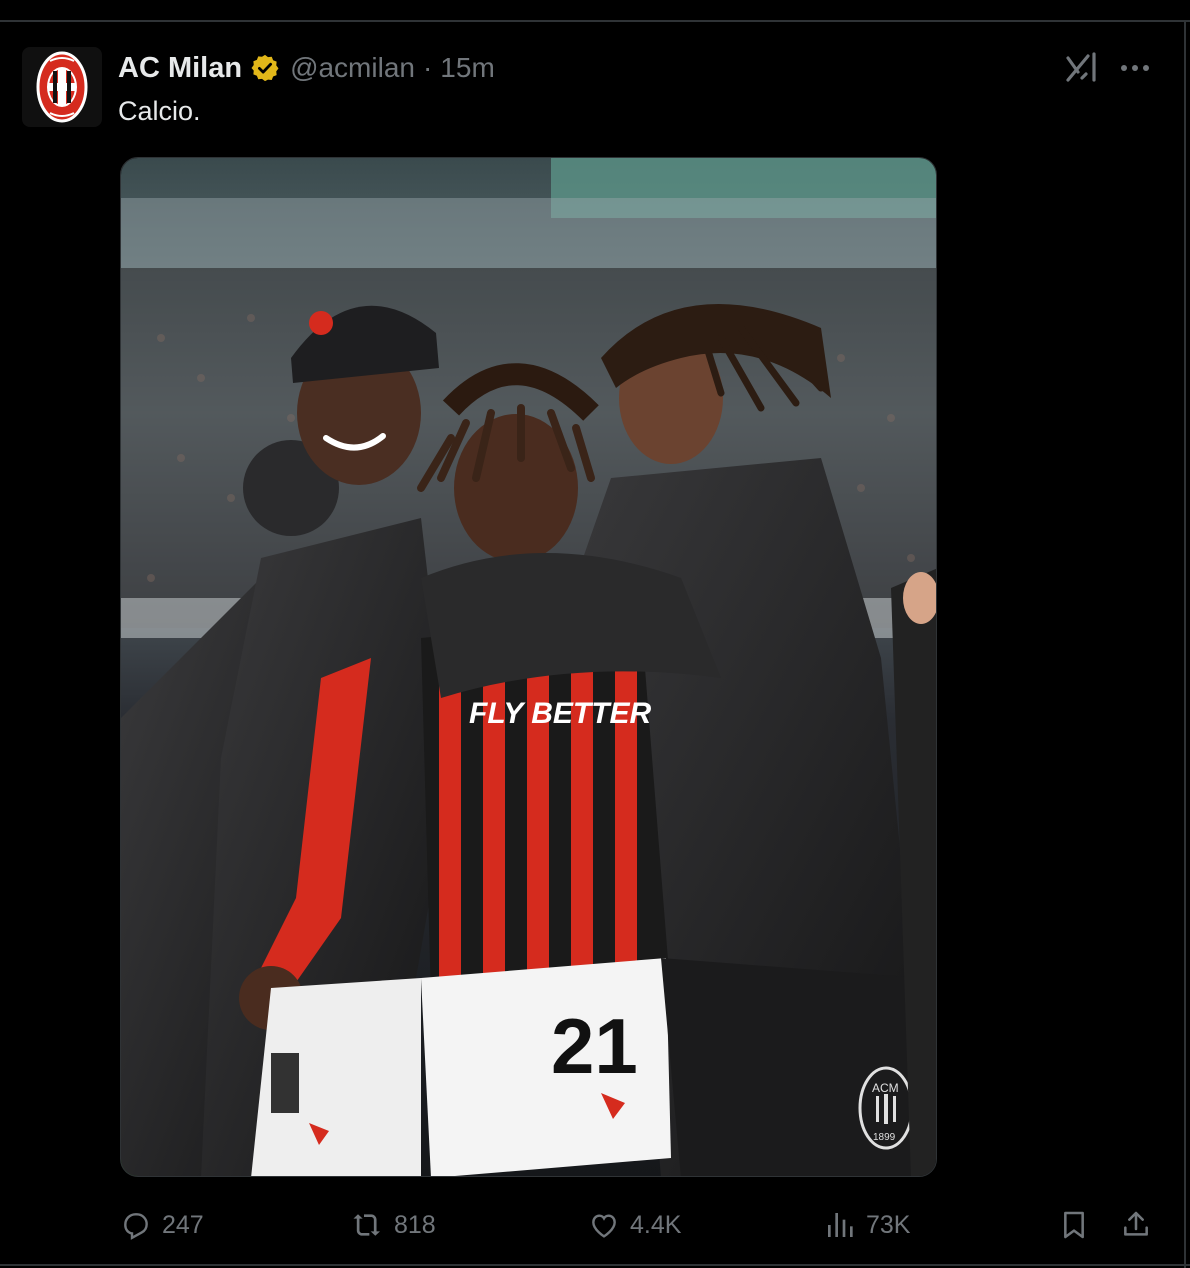  What do you see at coordinates (888, 1224) in the screenshot?
I see `view-count: 73K` at bounding box center [888, 1224].